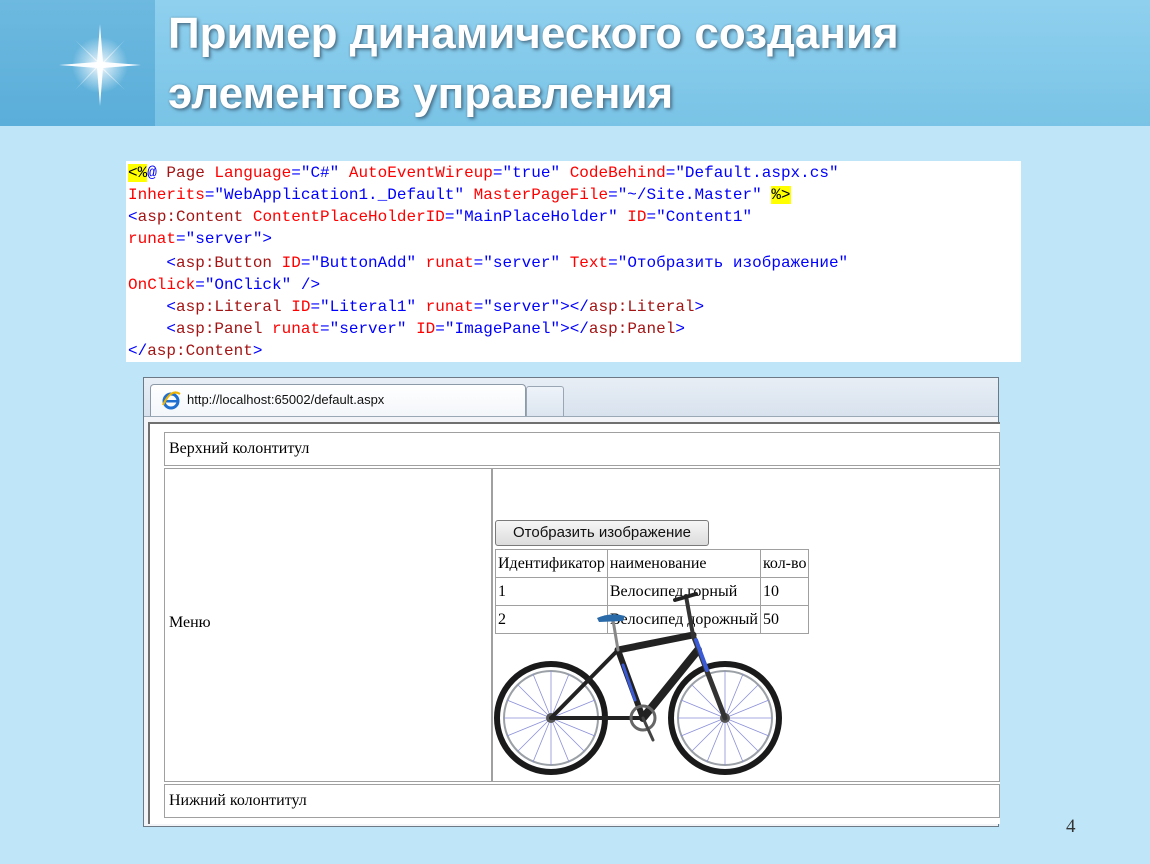 The width and height of the screenshot is (1150, 864). What do you see at coordinates (551, 563) in the screenshot?
I see `column-header: Идентификатор` at bounding box center [551, 563].